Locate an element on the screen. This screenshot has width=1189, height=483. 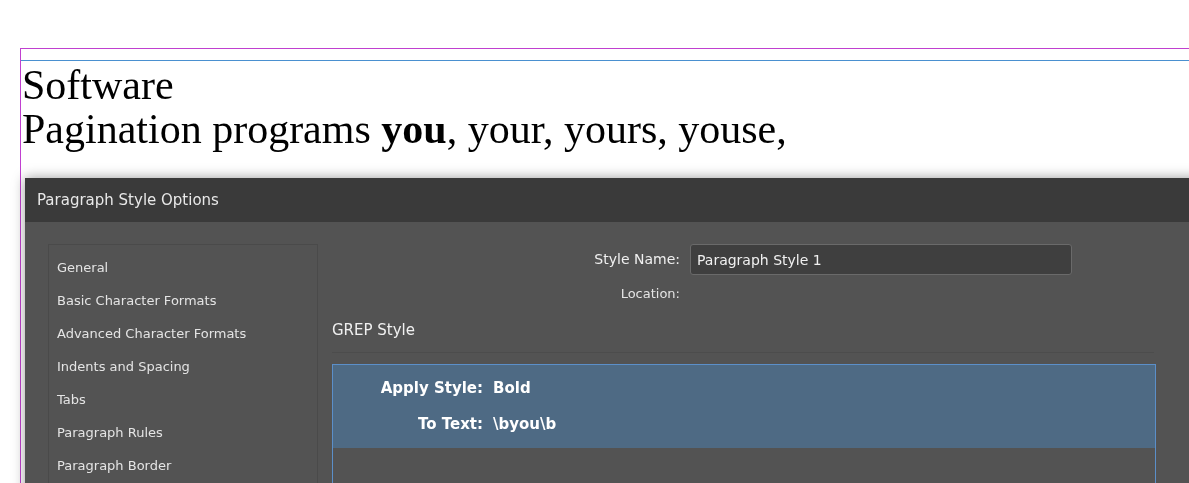
style-name-label: Style Name: is located at coordinates (637, 259).